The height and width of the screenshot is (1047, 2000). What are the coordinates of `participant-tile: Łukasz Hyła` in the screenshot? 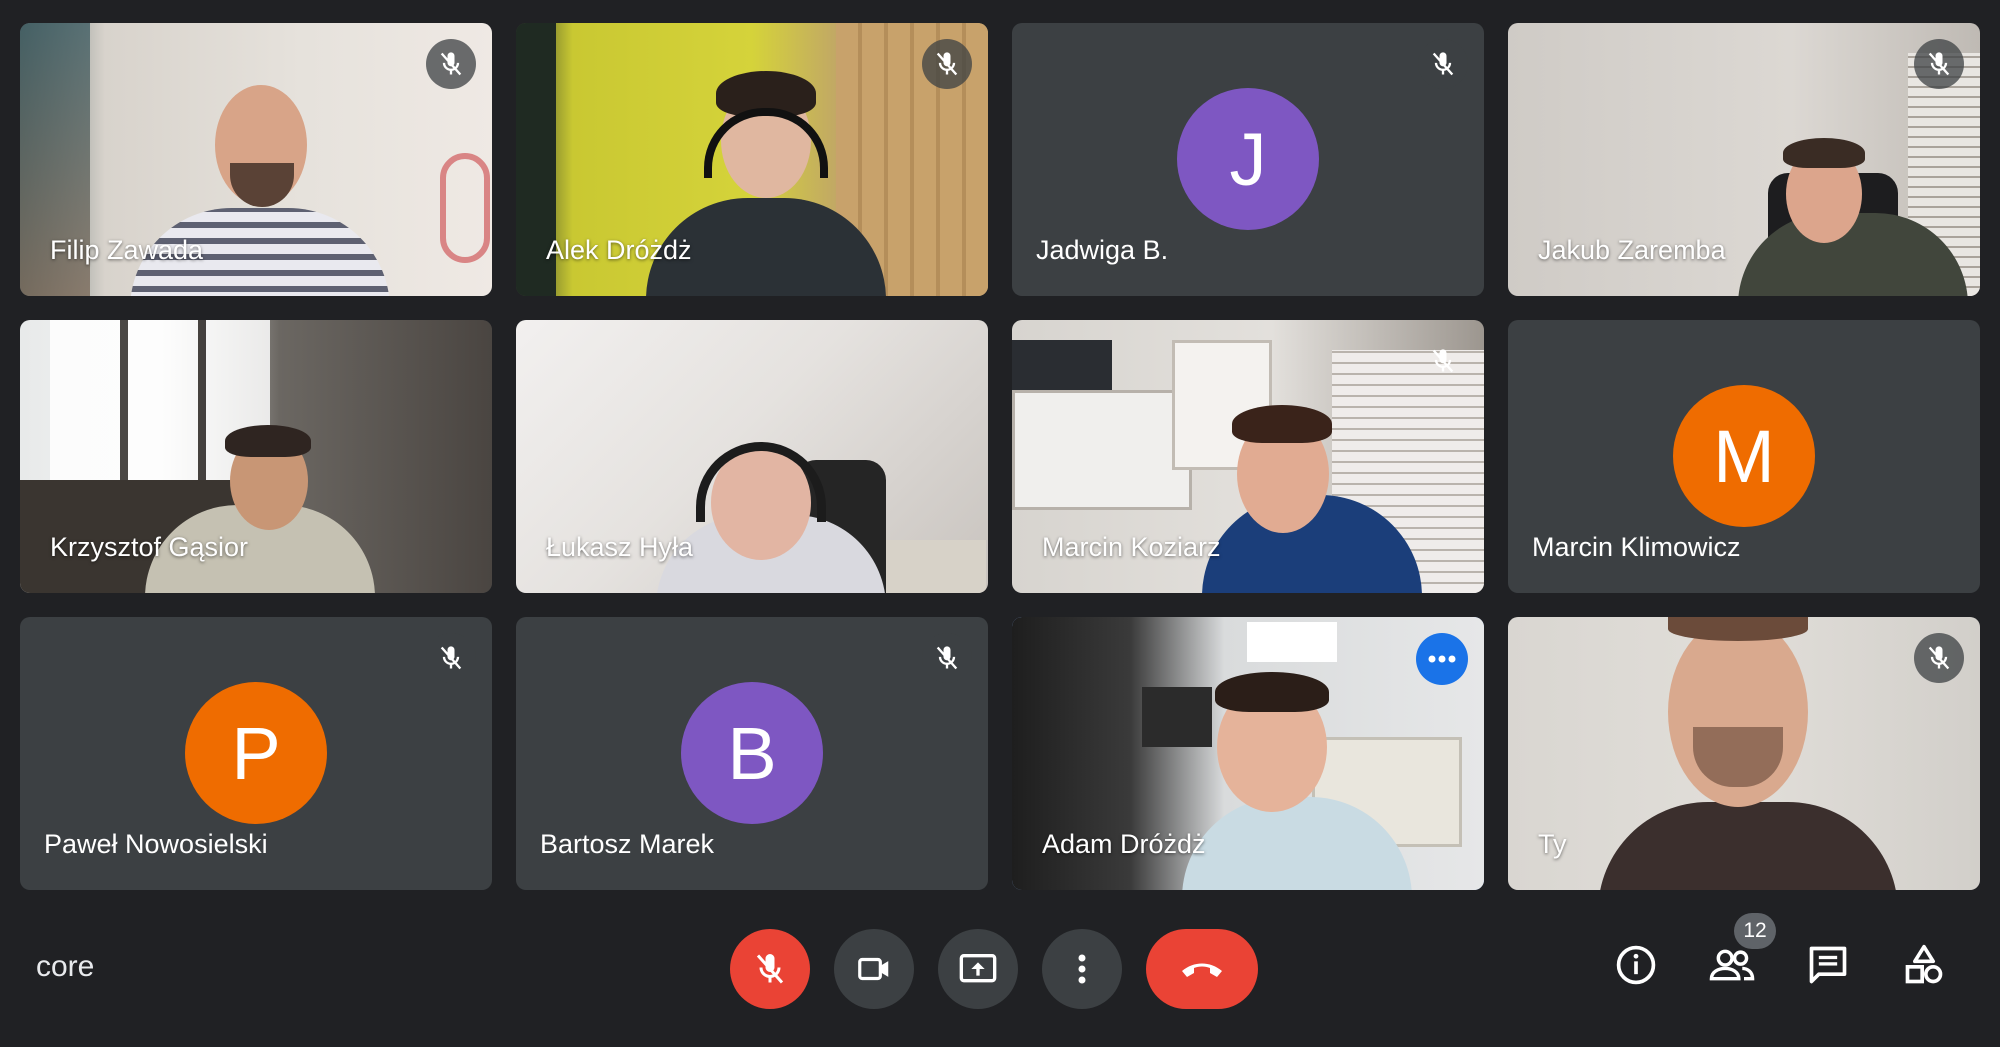 It's located at (752, 456).